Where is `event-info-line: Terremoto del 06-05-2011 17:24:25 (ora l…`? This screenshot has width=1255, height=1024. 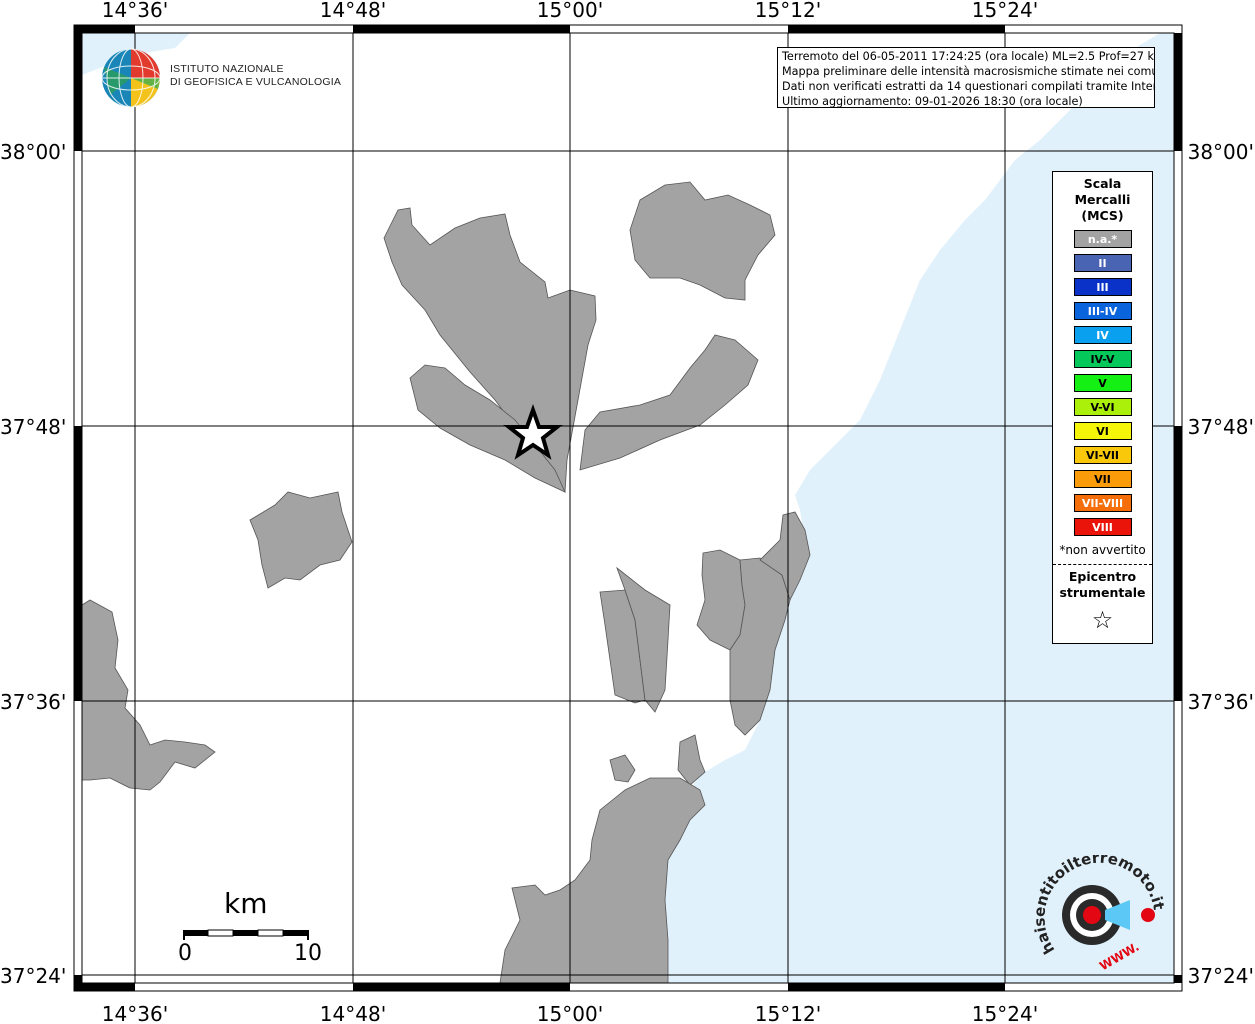
event-info-line: Terremoto del 06-05-2011 17:24:25 (ora l… is located at coordinates (968, 56).